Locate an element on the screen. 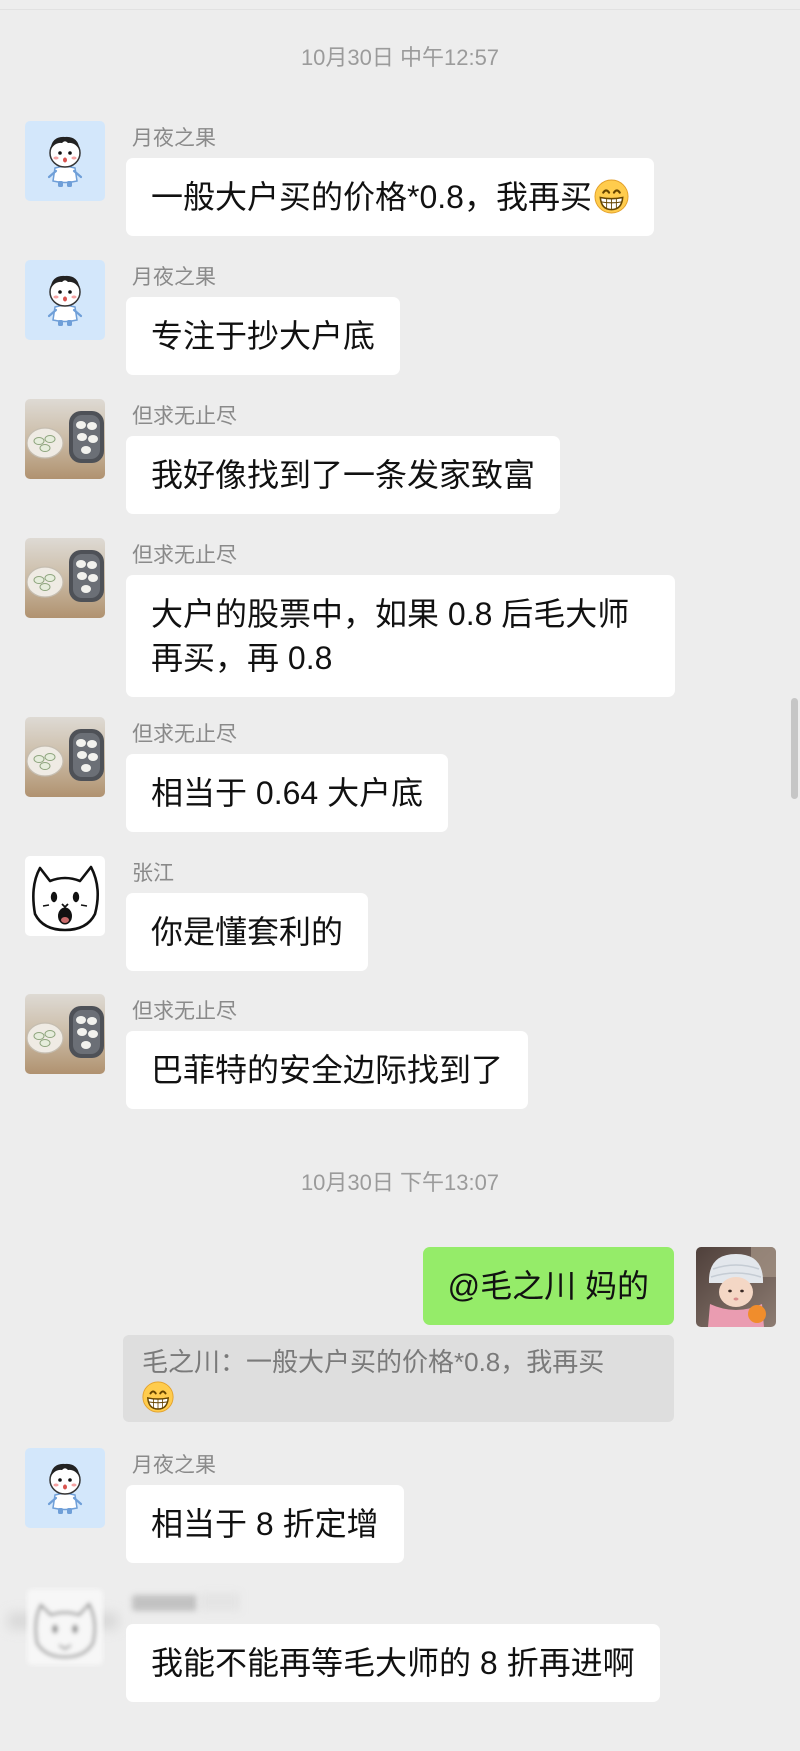 Image resolution: width=800 pixels, height=1751 pixels. outgoing-message-bubble: @毛之川 妈的 is located at coordinates (548, 1286).